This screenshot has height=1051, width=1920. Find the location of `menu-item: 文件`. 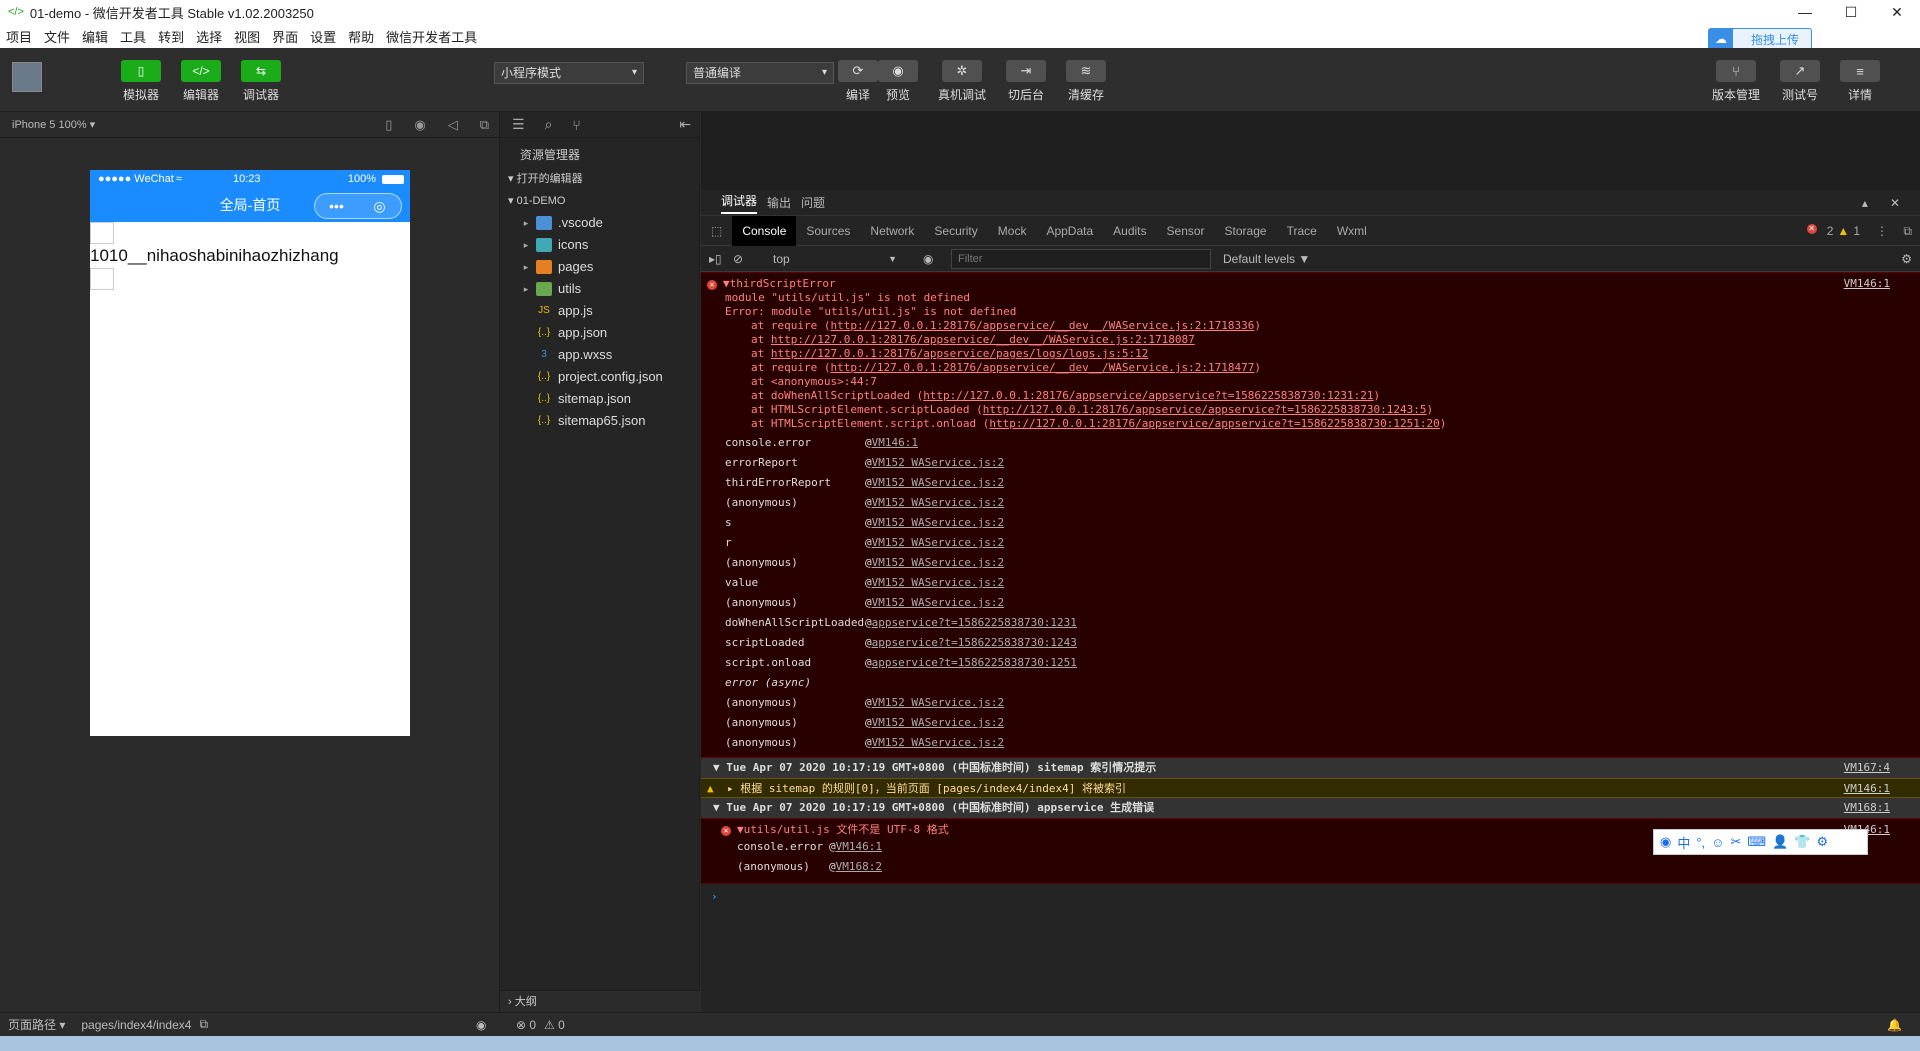

menu-item: 文件 is located at coordinates (57, 36).